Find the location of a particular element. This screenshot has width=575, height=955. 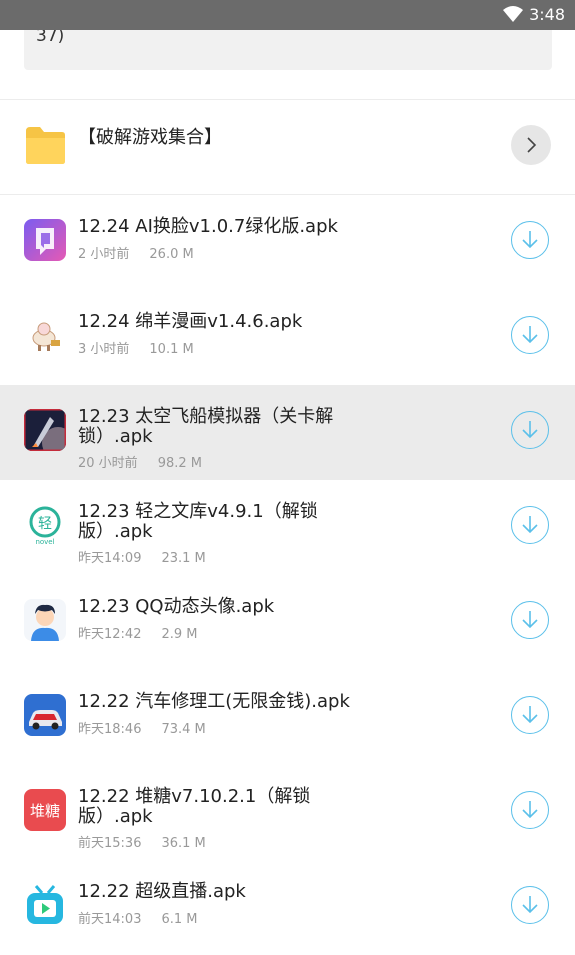

svg-text: 轻 is located at coordinates (45, 524).